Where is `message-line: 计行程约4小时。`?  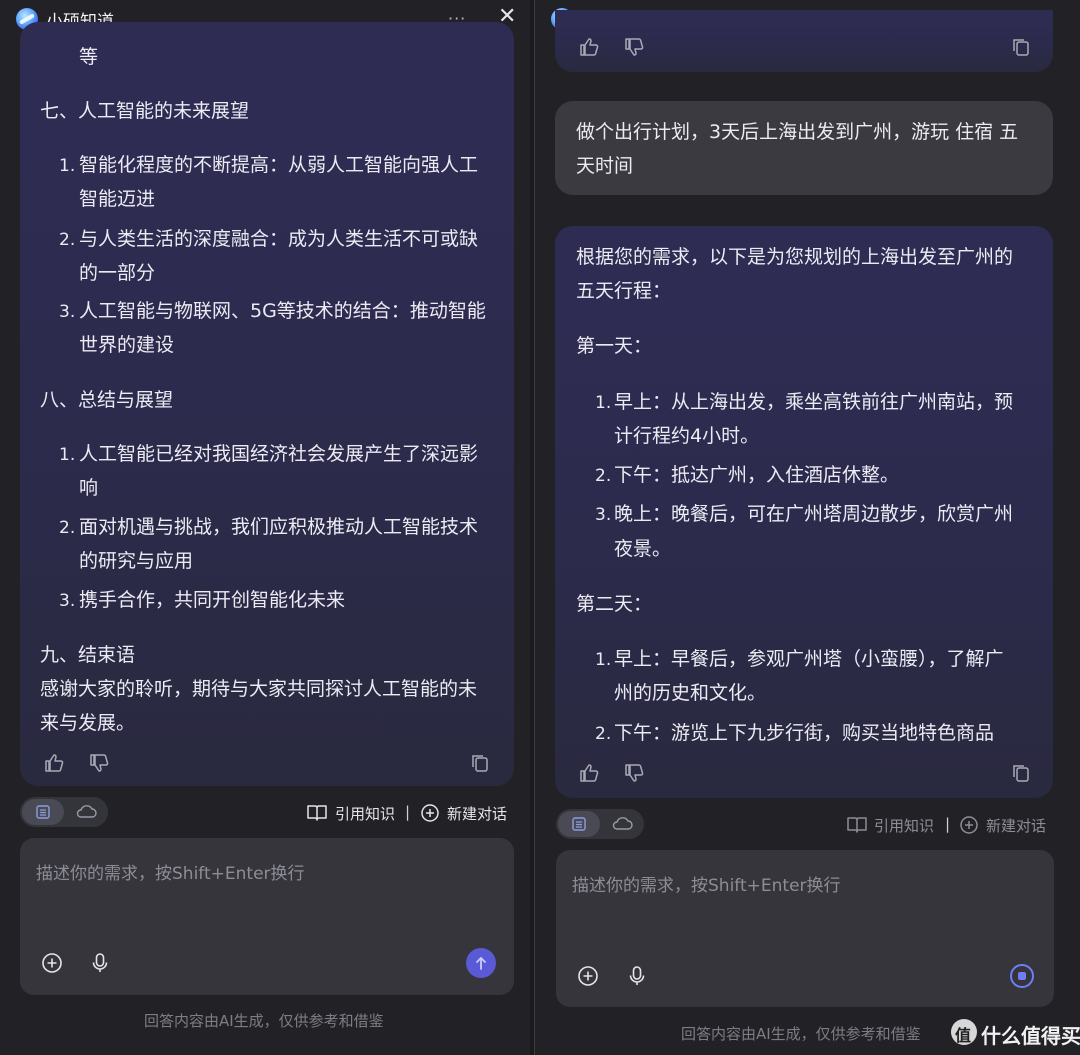 message-line: 计行程约4小时。 is located at coordinates (687, 436).